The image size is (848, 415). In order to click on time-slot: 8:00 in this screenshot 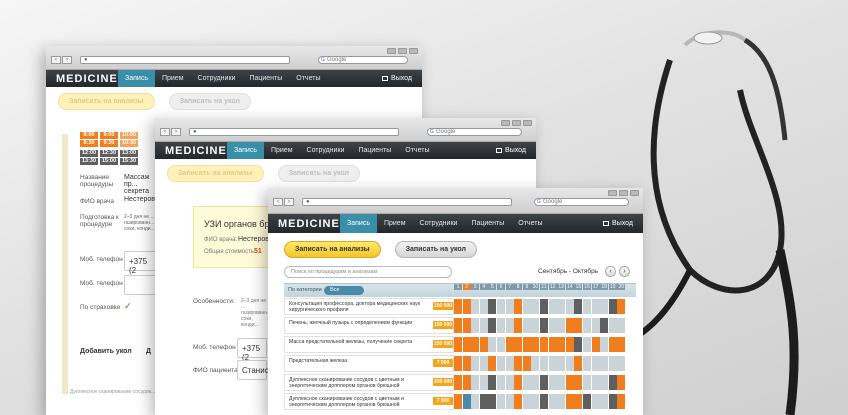, I will do `click(89, 135)`.